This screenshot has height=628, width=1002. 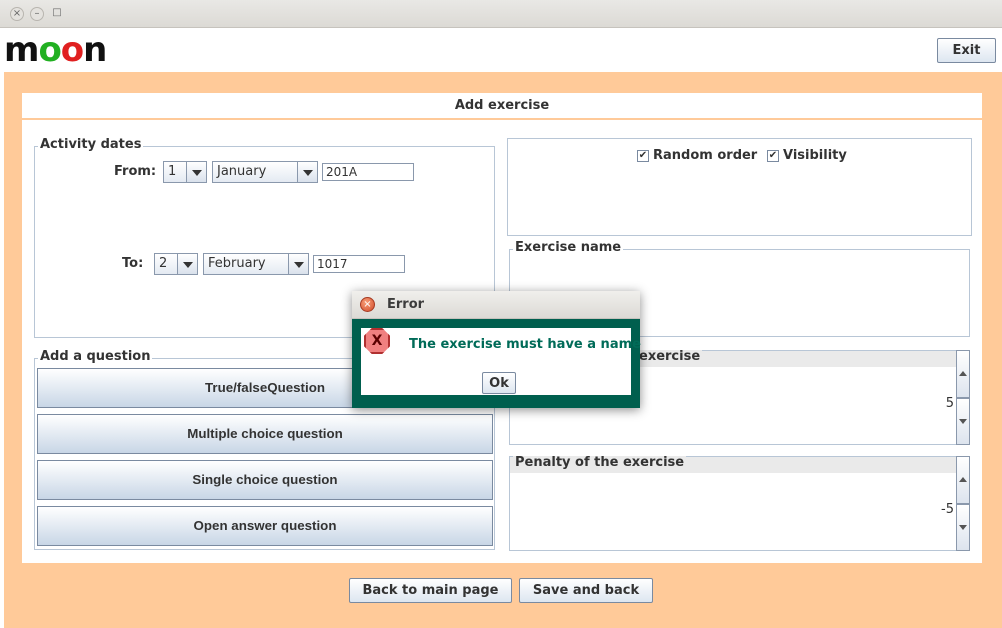 I want to click on score-decrement-button, so click(x=963, y=421).